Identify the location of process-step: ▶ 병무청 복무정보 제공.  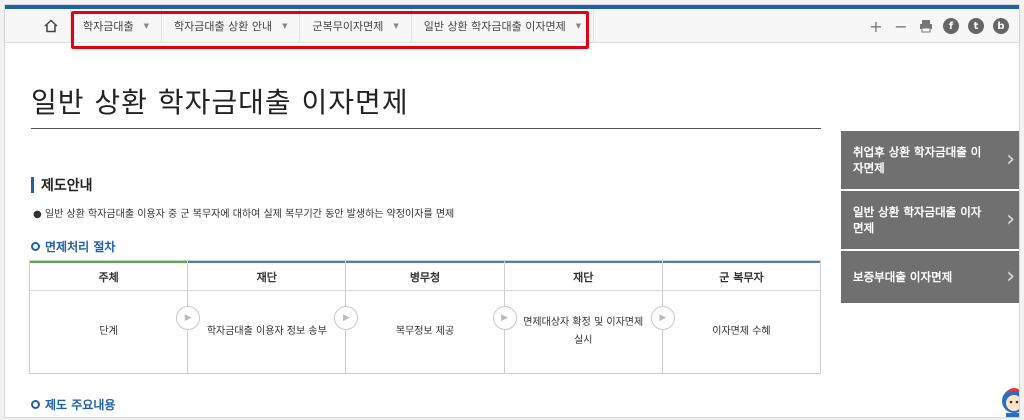
(419, 317).